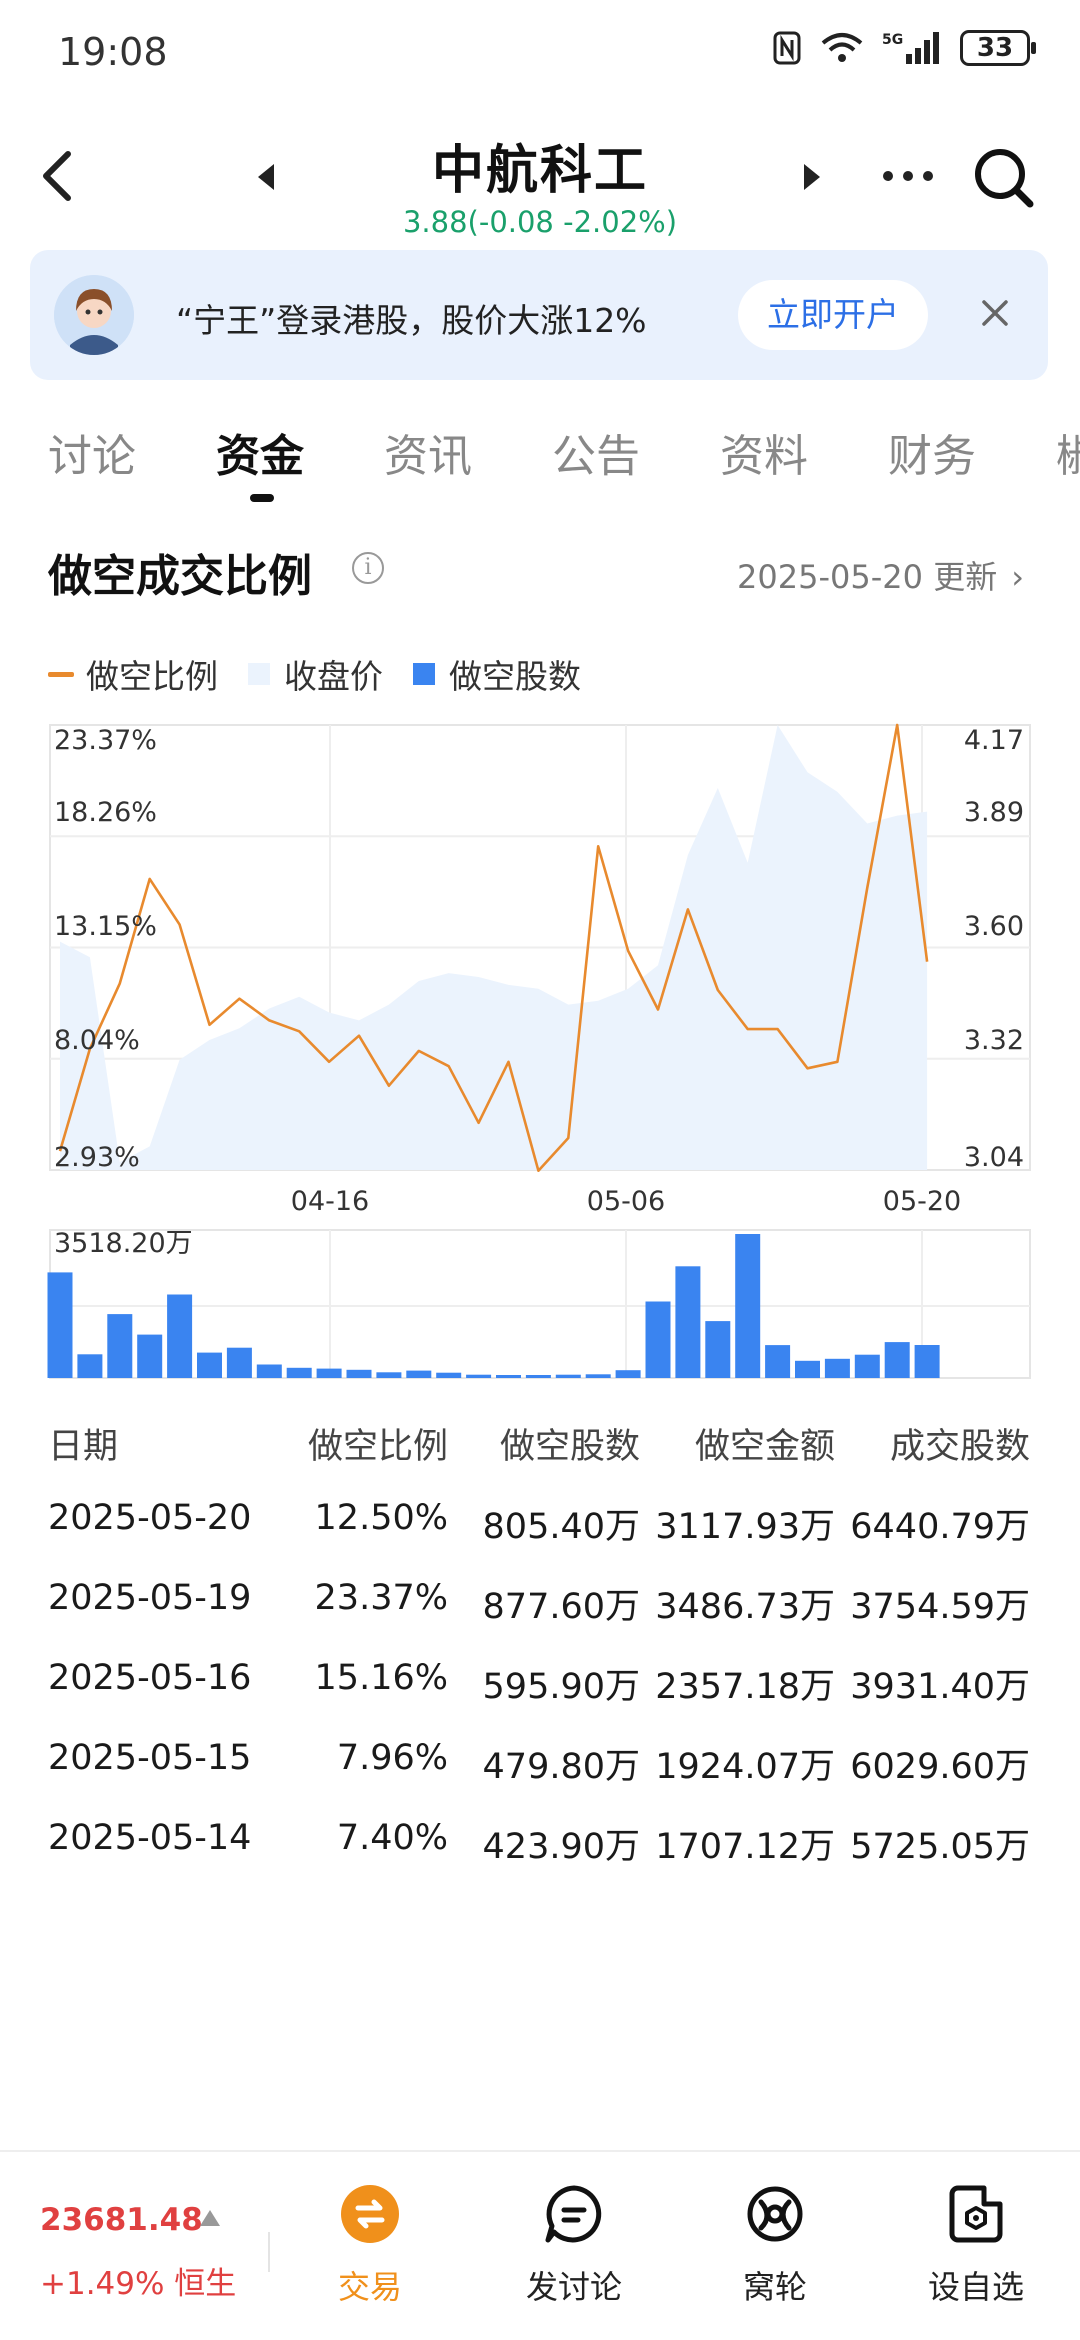 This screenshot has width=1080, height=2340. I want to click on cell-turnover-volume: 5725.05万, so click(940, 1847).